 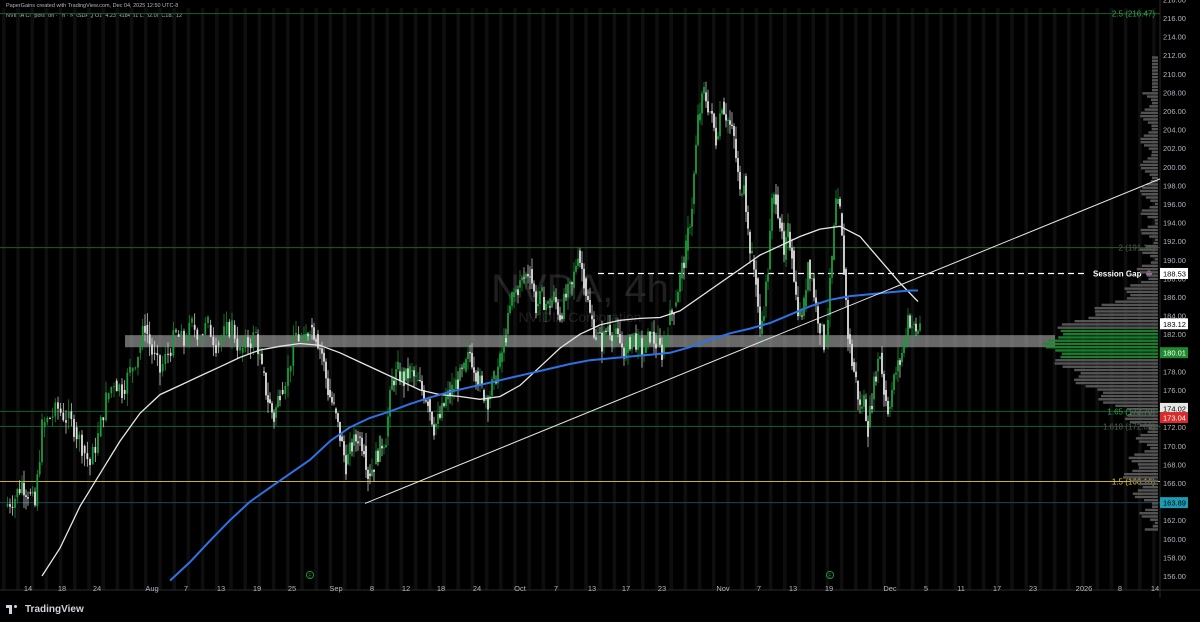 What do you see at coordinates (1174, 223) in the screenshot?
I see `y-tick-label: 194.00` at bounding box center [1174, 223].